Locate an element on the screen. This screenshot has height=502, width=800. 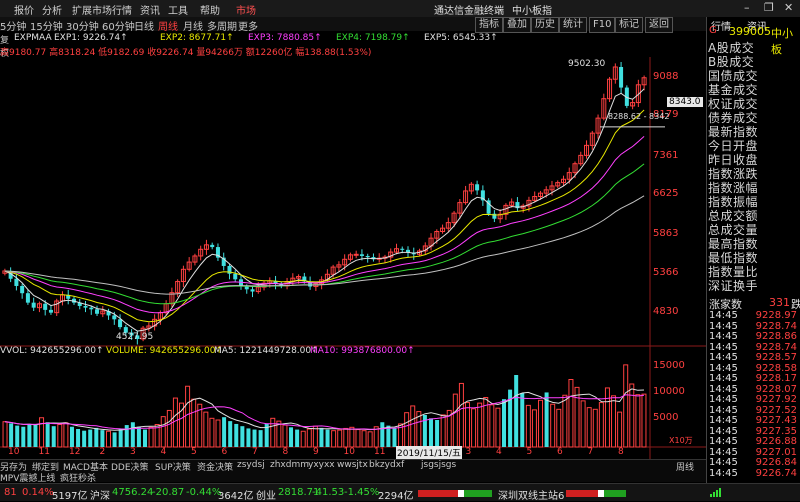
tab-wwsjtx: wwsjtx is located at coordinates (352, 465).